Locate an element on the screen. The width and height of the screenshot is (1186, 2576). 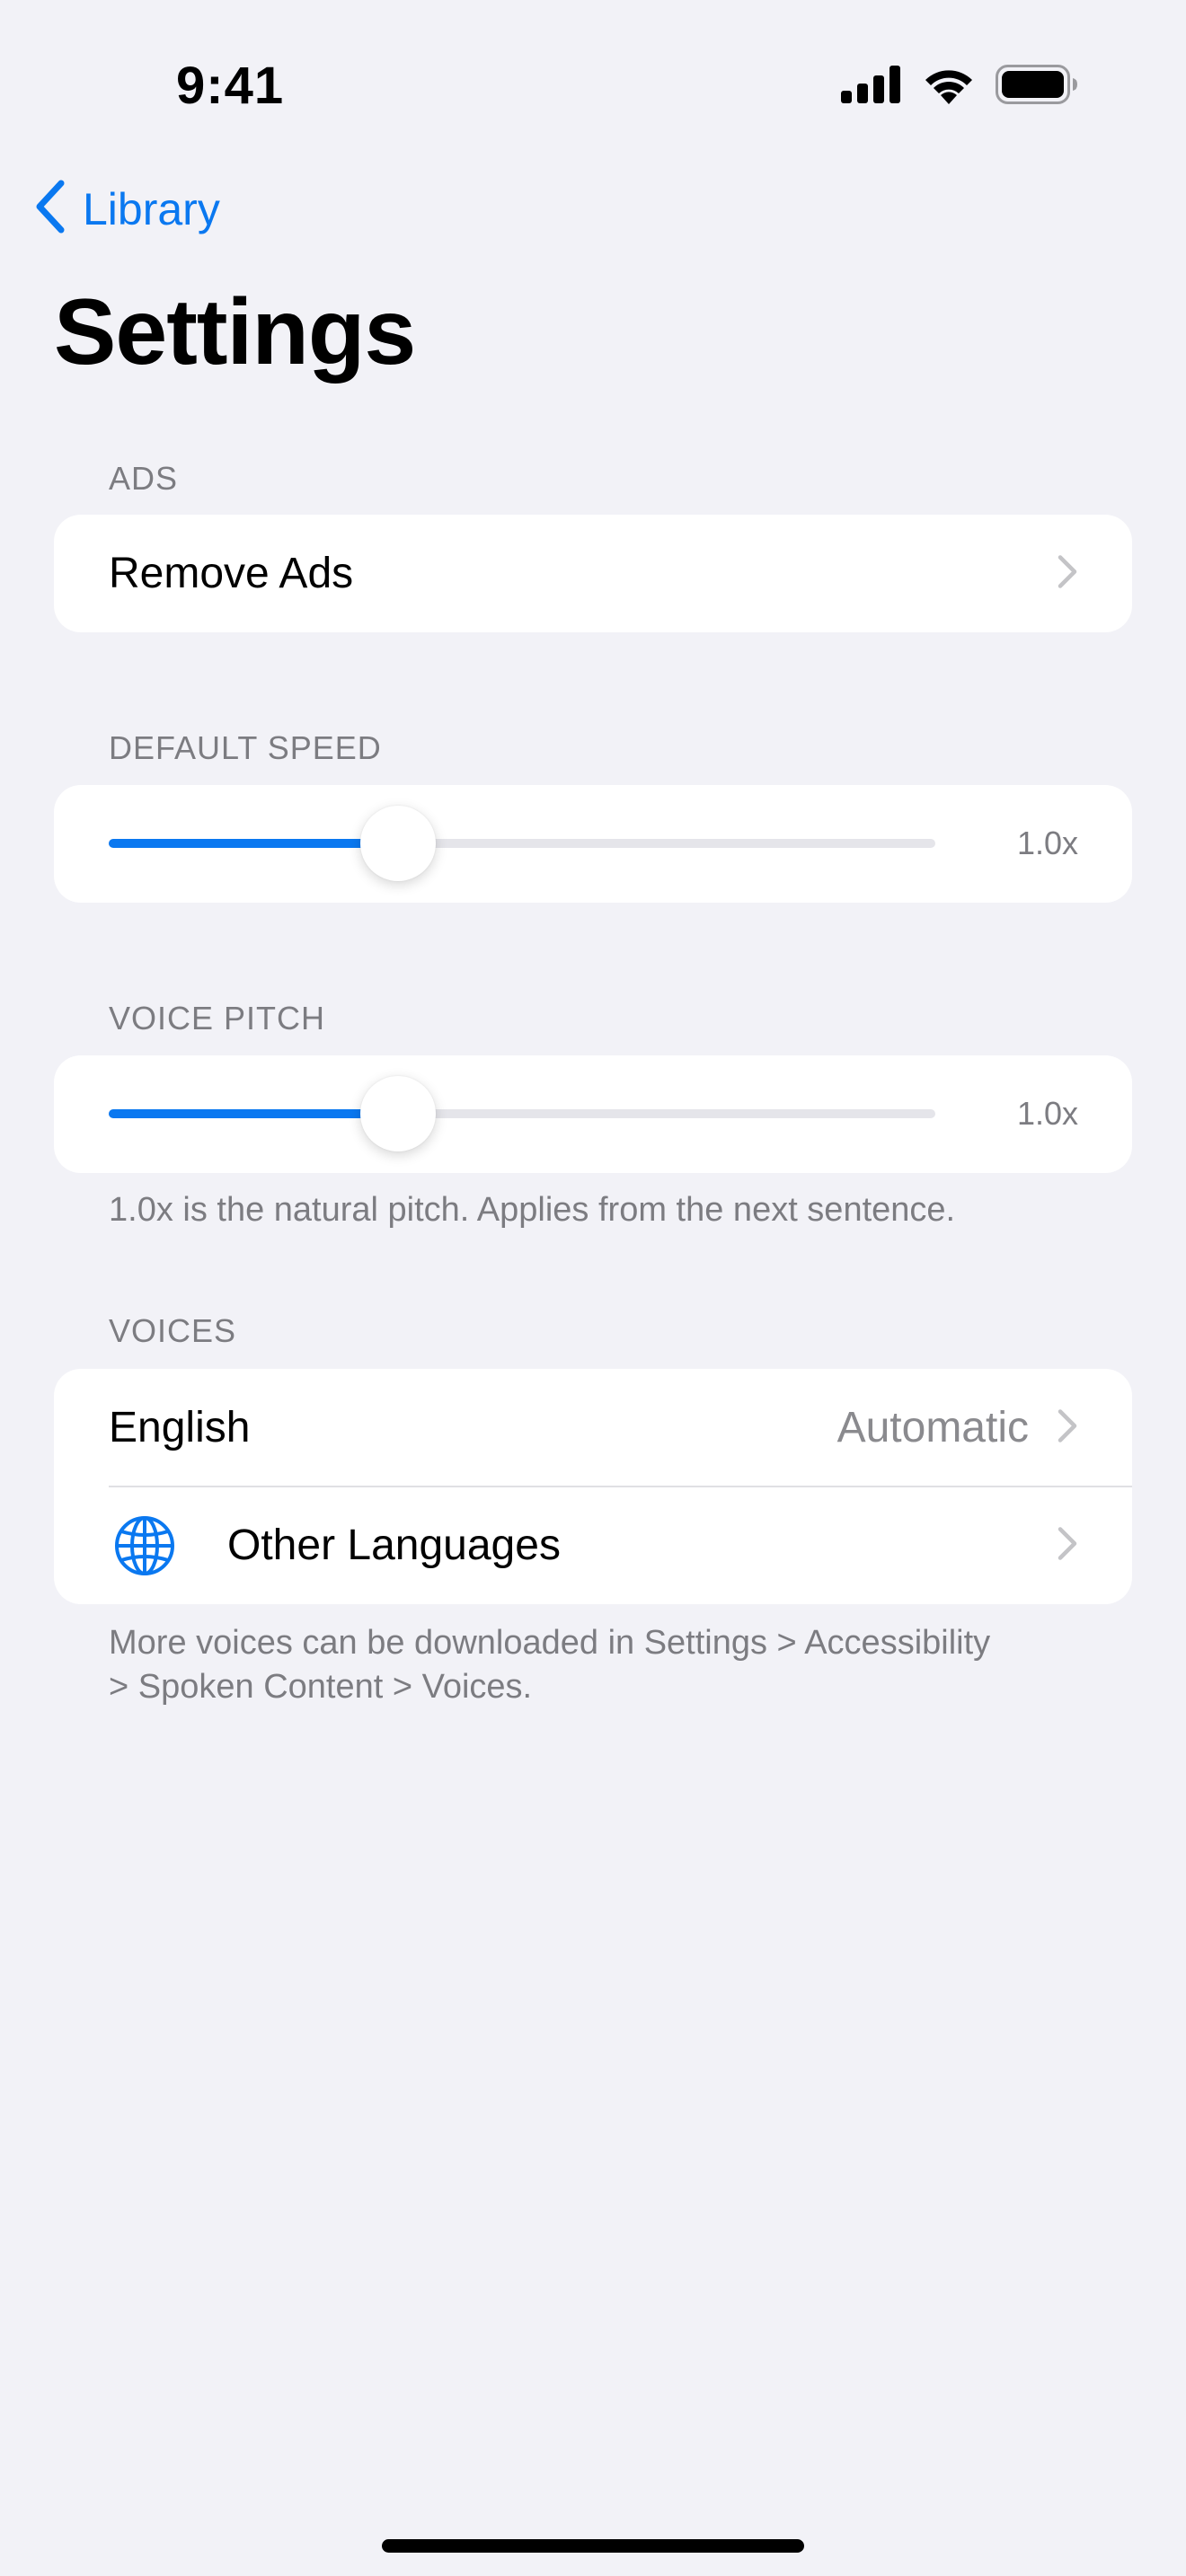
english-value: Automatic is located at coordinates (932, 1427).